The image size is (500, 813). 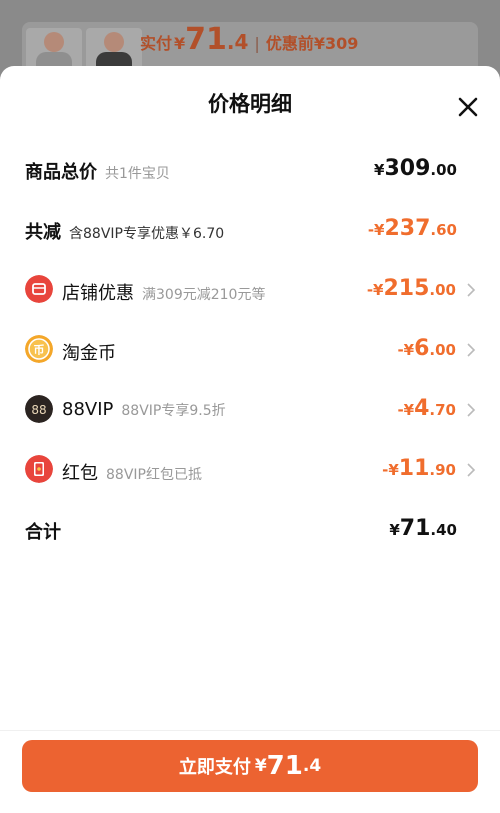 I want to click on shop-discount-amount: -¥215.00, so click(x=411, y=288).